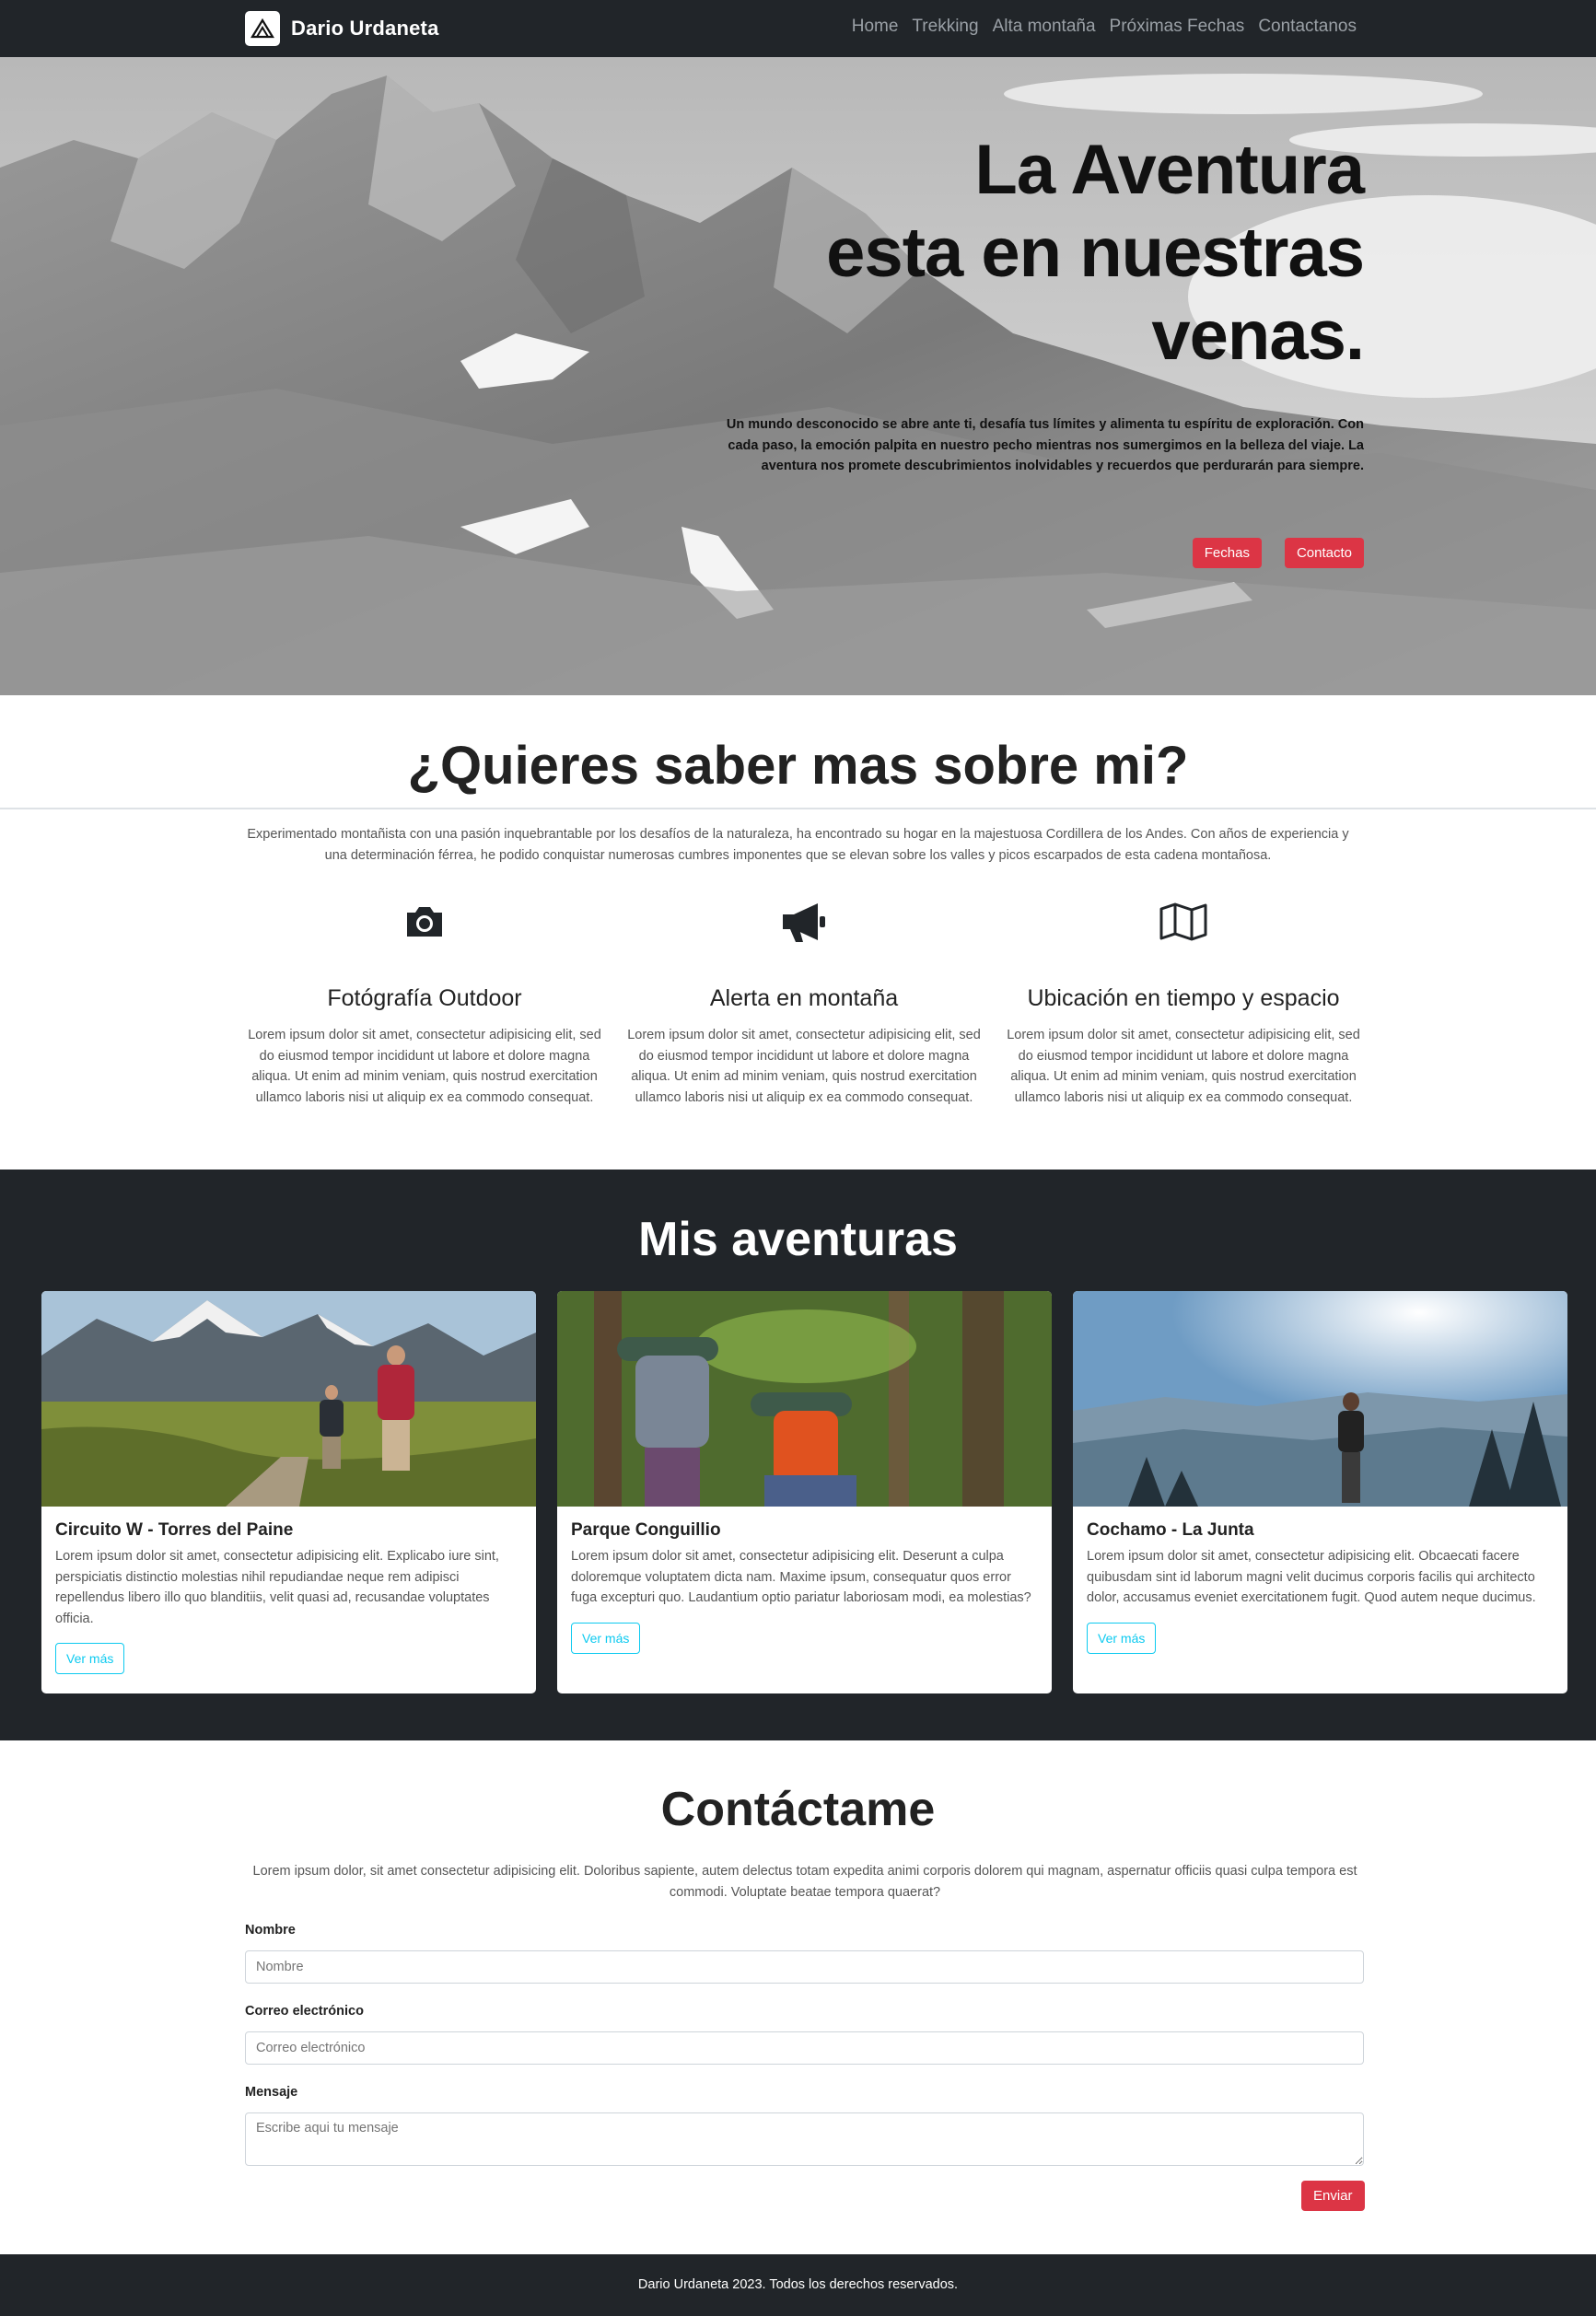 The width and height of the screenshot is (1596, 2316). I want to click on nav-link-proximas-fechas: Próximas Fechas, so click(1177, 27).